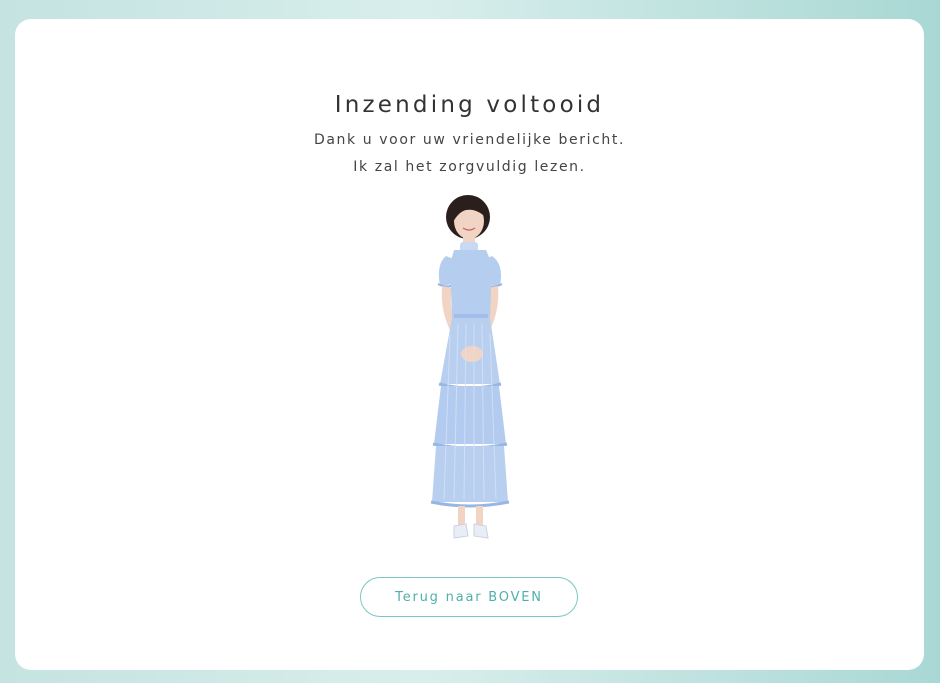 This screenshot has width=940, height=683. Describe the element at coordinates (469, 167) in the screenshot. I see `message-line-2: Ik zal het zorgvuldig lezen.` at that location.